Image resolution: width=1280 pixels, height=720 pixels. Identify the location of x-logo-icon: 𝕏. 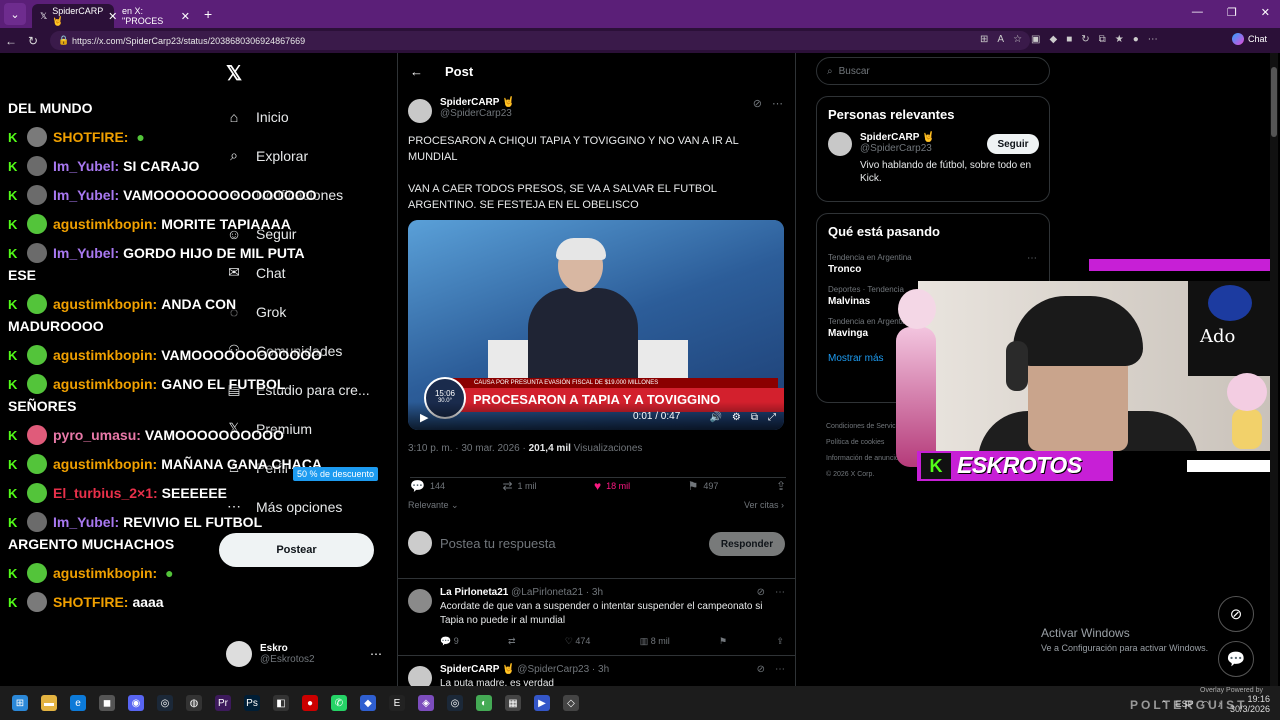
(234, 73).